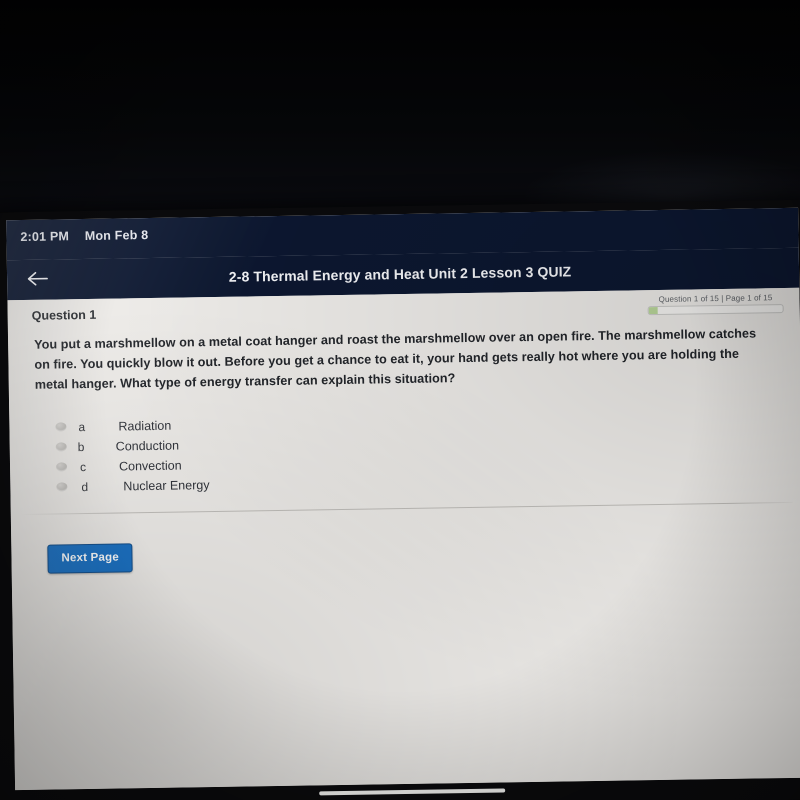 The image size is (800, 800). Describe the element at coordinates (715, 310) in the screenshot. I see `progress-bar` at that location.